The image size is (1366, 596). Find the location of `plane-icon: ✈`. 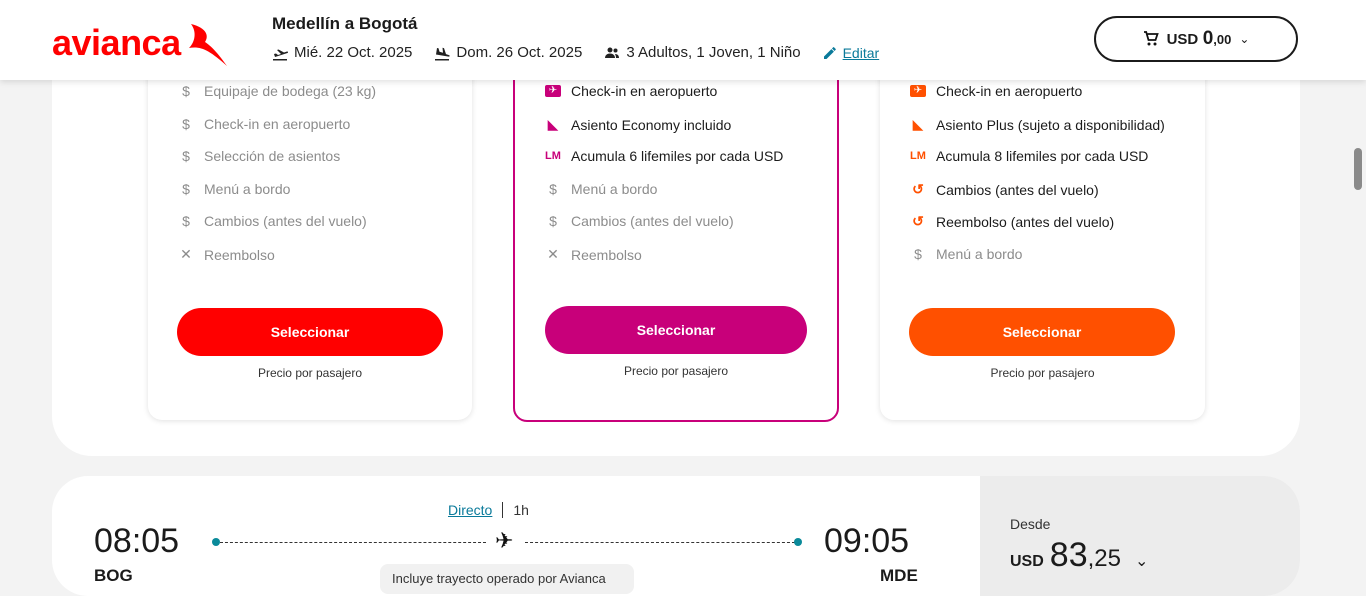

plane-icon: ✈ is located at coordinates (504, 540).